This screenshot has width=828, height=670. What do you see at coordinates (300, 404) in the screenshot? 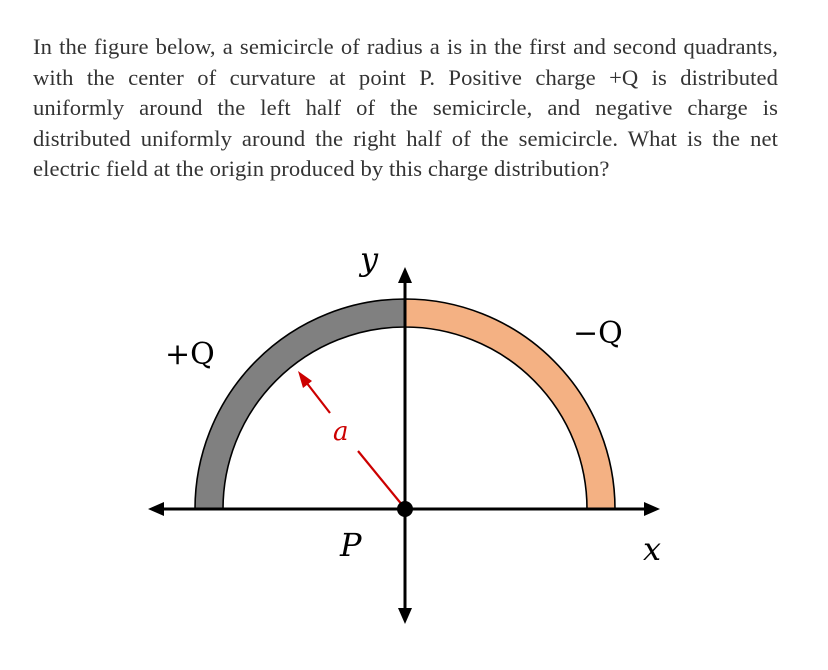
I see `positive-charge-arc` at bounding box center [300, 404].